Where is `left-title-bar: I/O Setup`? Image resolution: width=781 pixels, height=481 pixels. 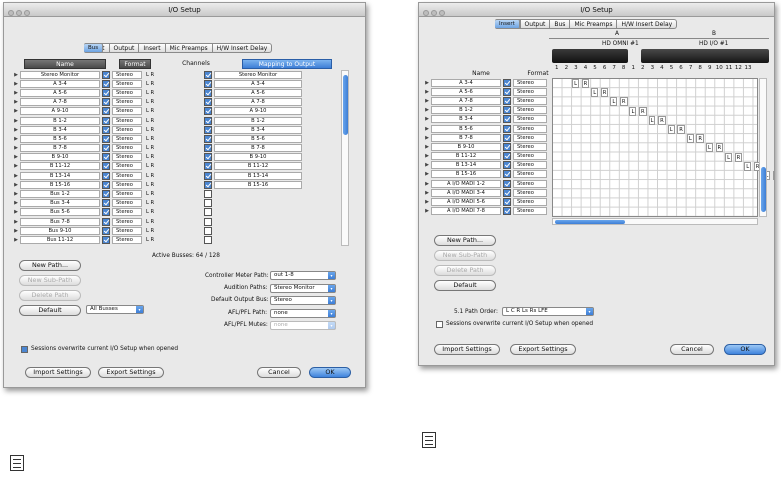 left-title-bar: I/O Setup is located at coordinates (184, 10).